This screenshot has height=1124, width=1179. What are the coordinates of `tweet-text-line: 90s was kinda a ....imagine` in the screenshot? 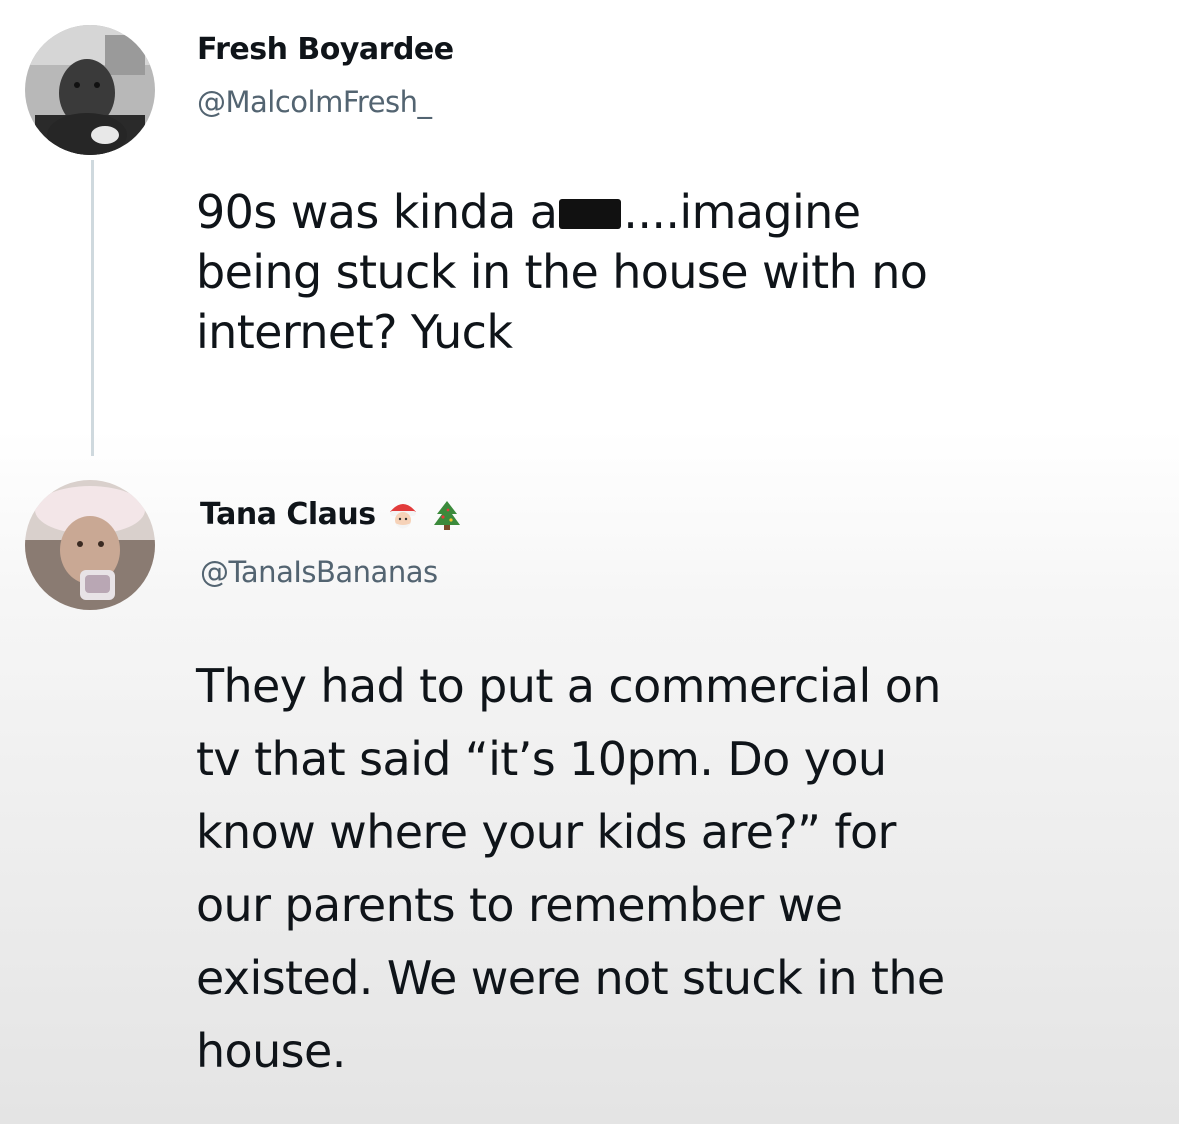 It's located at (528, 212).